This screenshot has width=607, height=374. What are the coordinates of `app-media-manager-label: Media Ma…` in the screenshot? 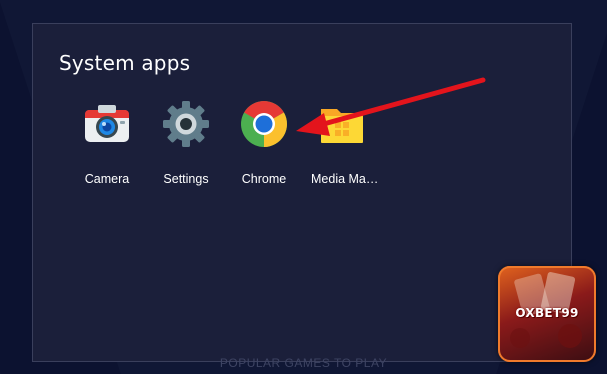 It's located at (345, 179).